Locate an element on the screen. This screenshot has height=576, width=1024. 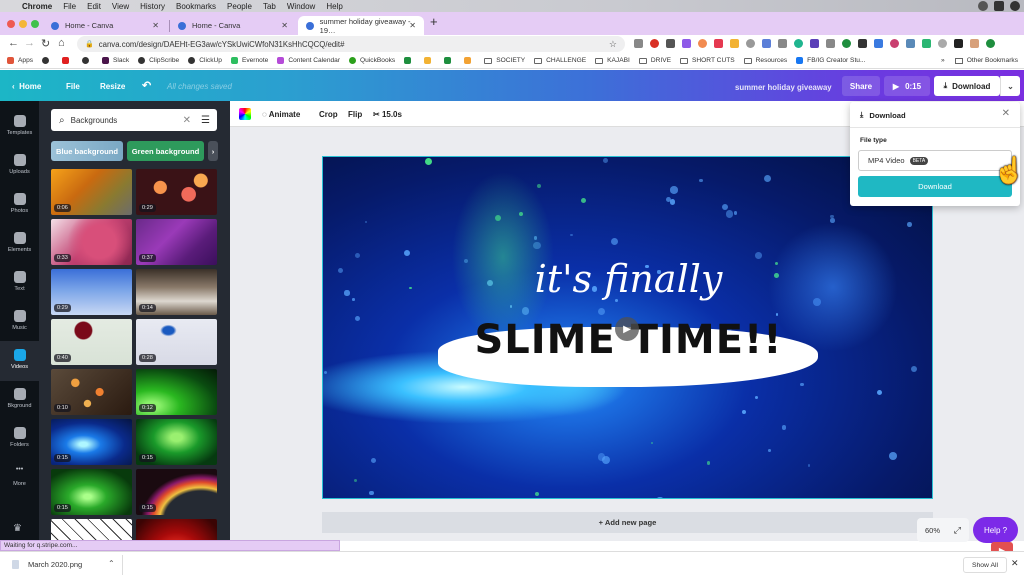
menu-window: Window is located at coordinates (301, 6).